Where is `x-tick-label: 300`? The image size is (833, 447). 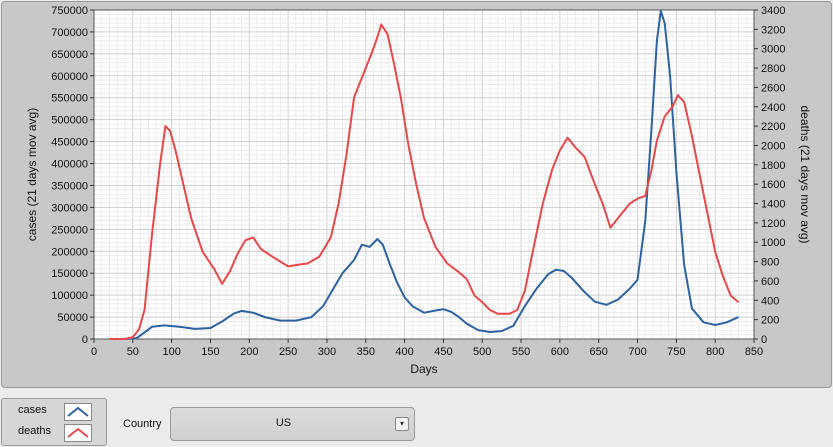
x-tick-label: 300 is located at coordinates (327, 352).